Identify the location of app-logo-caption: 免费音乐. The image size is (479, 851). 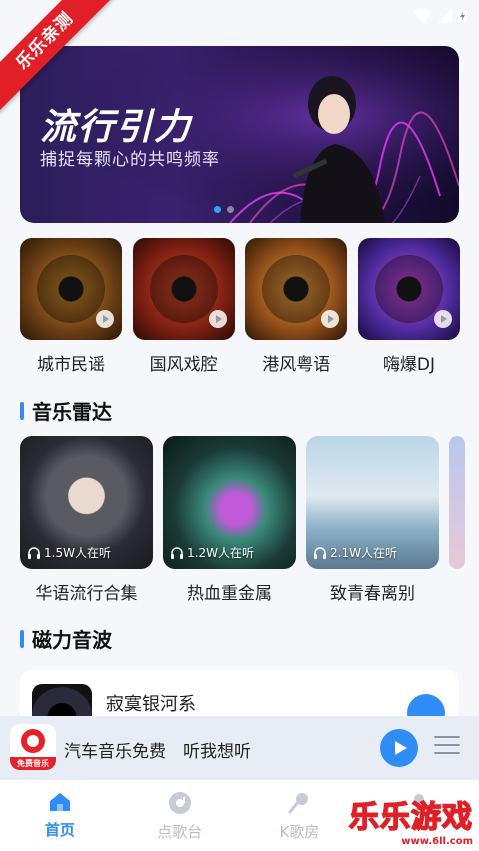
(33, 763).